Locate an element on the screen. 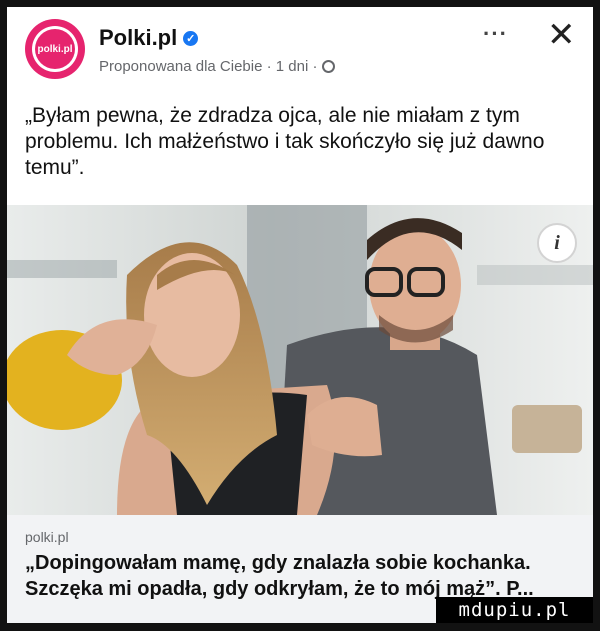  more-options-button: ··· is located at coordinates (495, 34).